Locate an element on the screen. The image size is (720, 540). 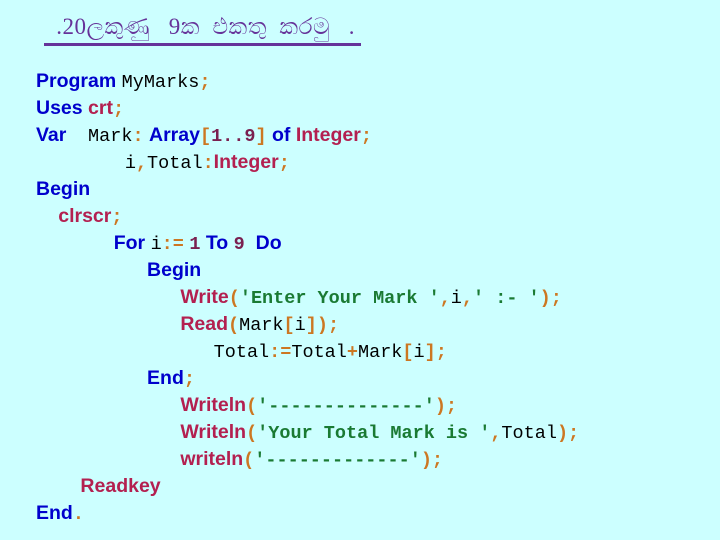
code-line: Writeln('Your Total Mark is ',Total); is located at coordinates (366, 432).